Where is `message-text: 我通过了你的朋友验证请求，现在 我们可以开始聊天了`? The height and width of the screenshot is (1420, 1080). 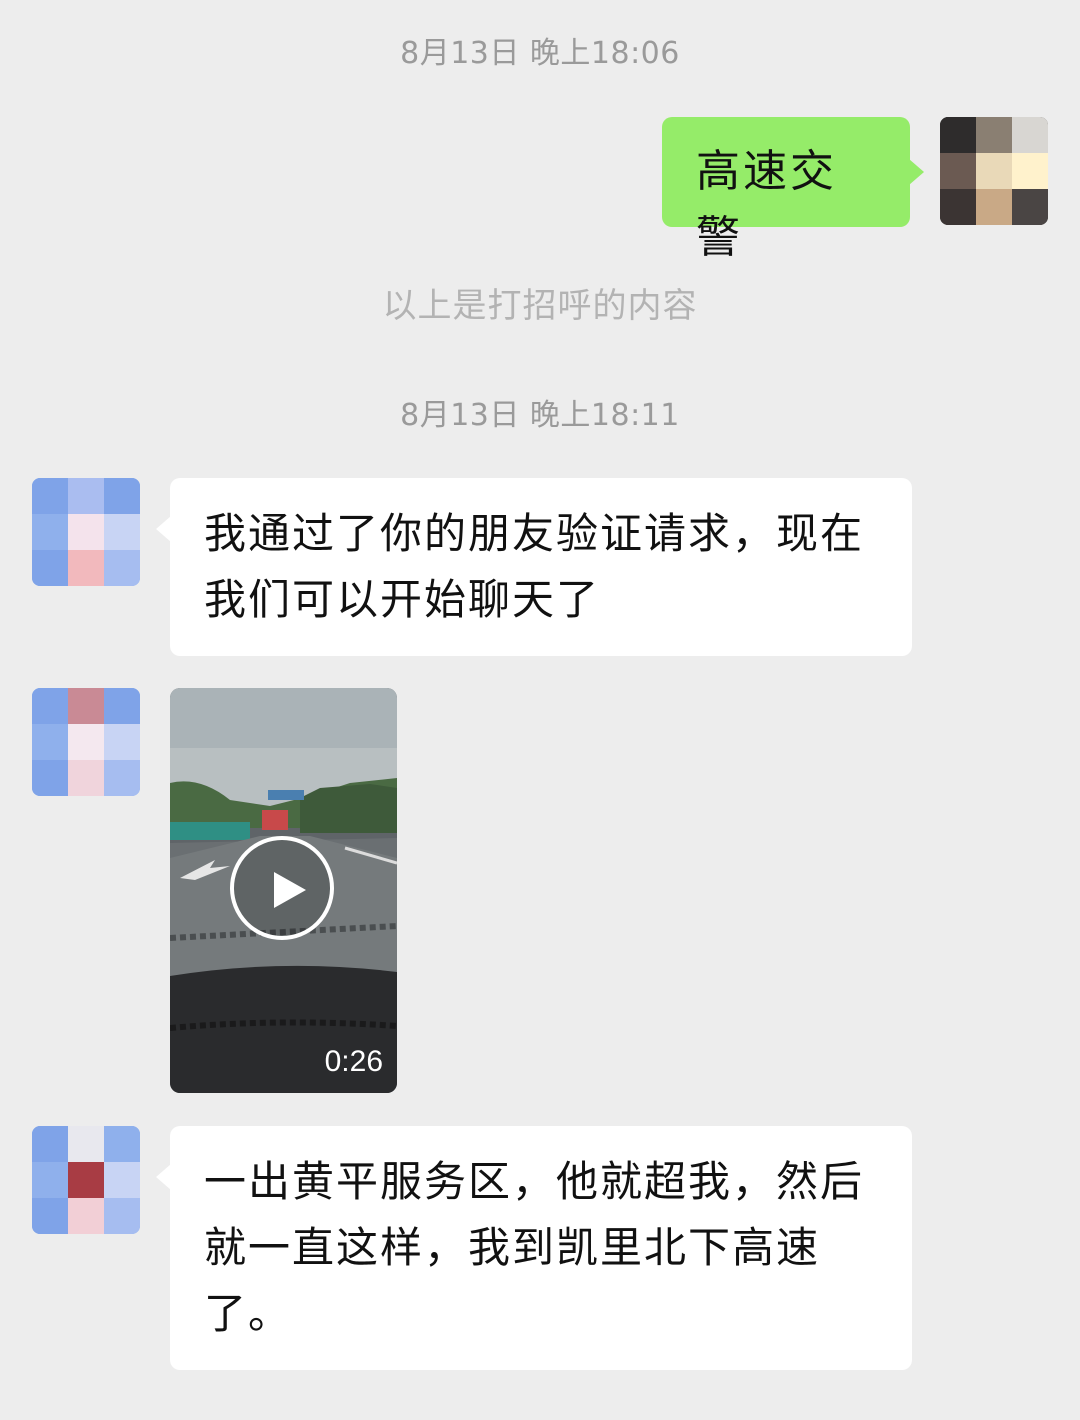 message-text: 我通过了你的朋友验证请求，现在 我们可以开始聊天了 is located at coordinates (534, 566).